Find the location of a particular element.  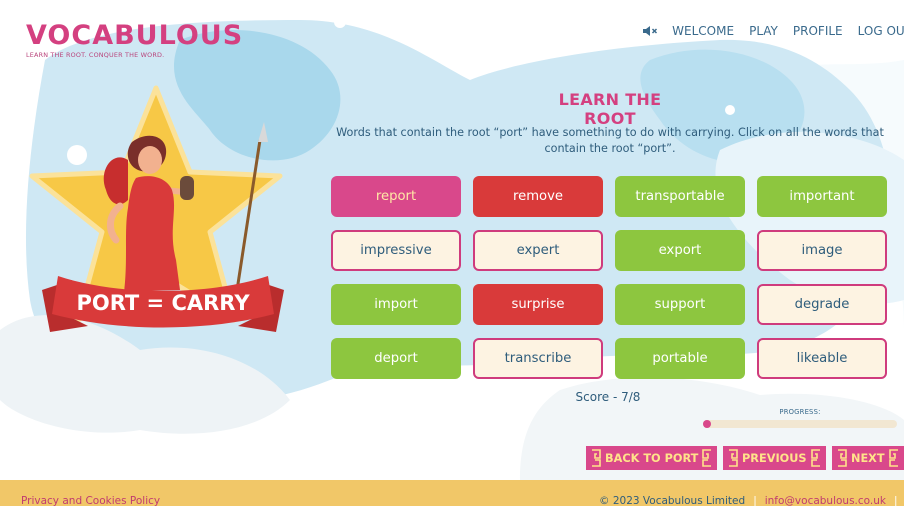

word-tile-transcribe: transcribe is located at coordinates (538, 358).